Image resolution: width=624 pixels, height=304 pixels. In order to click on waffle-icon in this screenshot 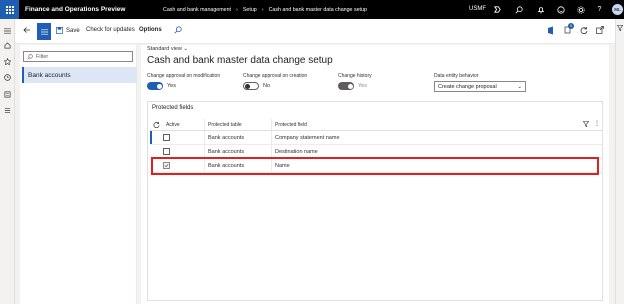, I will do `click(9, 9)`.